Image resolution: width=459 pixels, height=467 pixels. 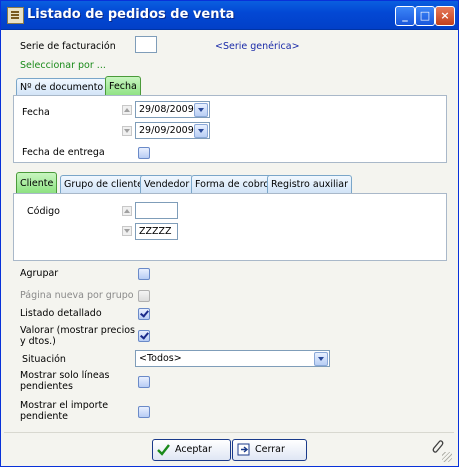 I want to click on listado-detallado-label: Listado detallado, so click(x=61, y=313).